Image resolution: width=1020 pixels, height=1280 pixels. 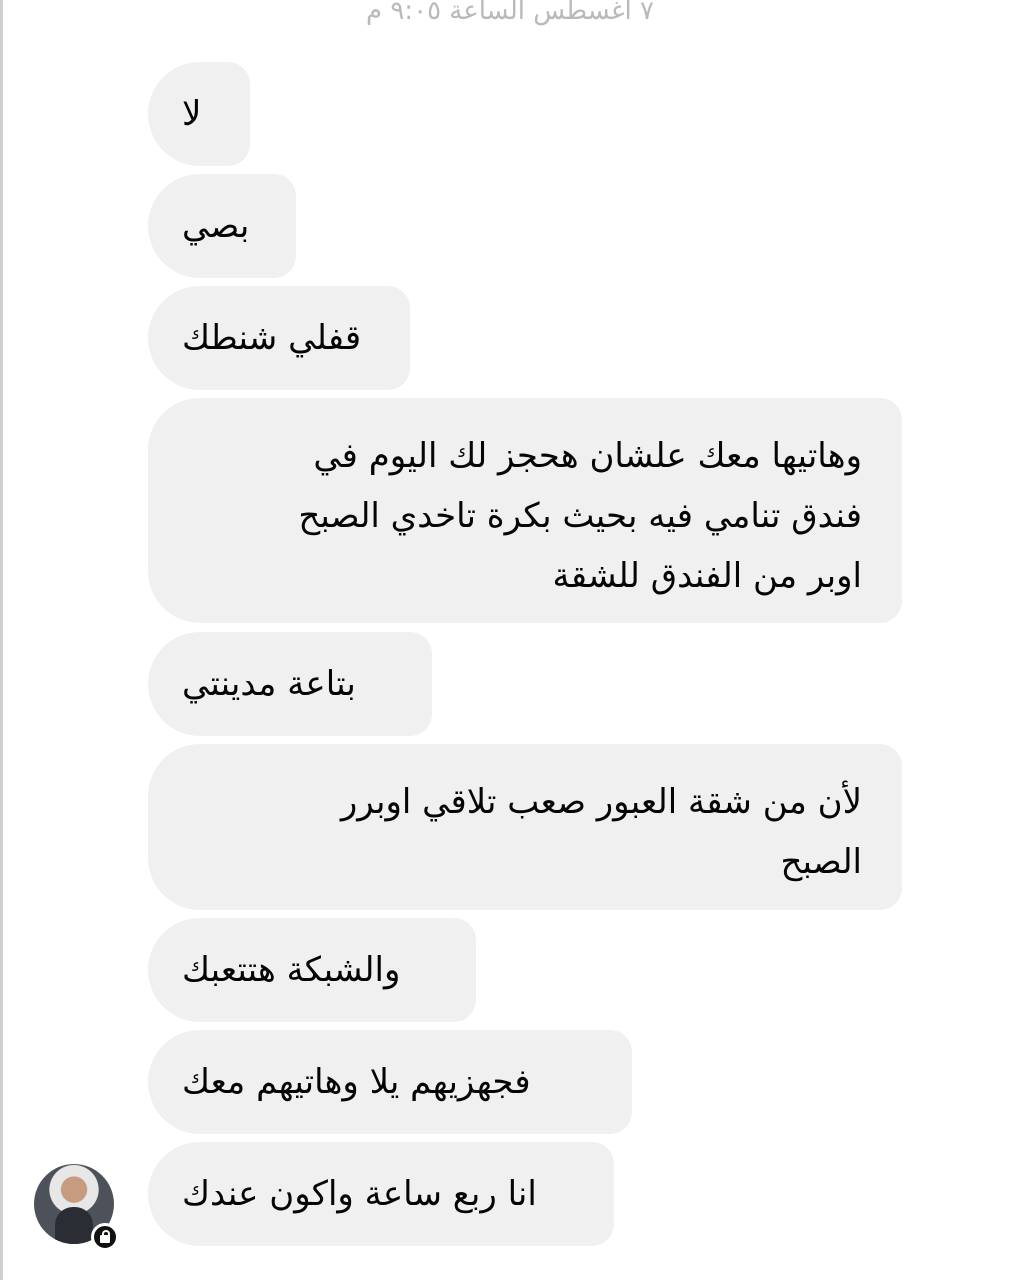 I want to click on message-bubble: فجهزيهم يلا وهاتيهم معك, so click(x=390, y=1082).